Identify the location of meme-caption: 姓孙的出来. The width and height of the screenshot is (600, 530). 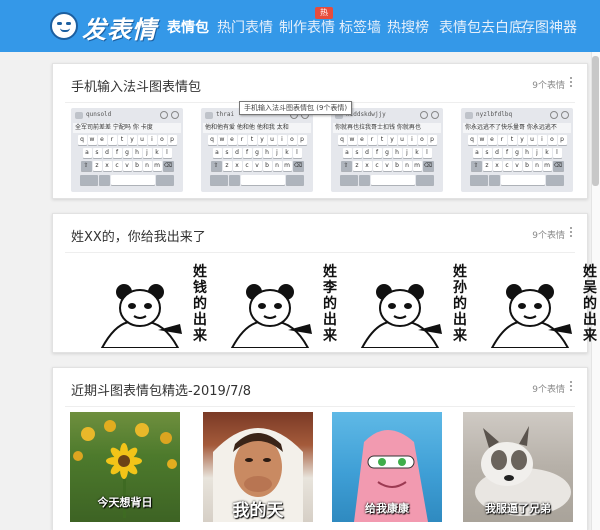
(460, 304).